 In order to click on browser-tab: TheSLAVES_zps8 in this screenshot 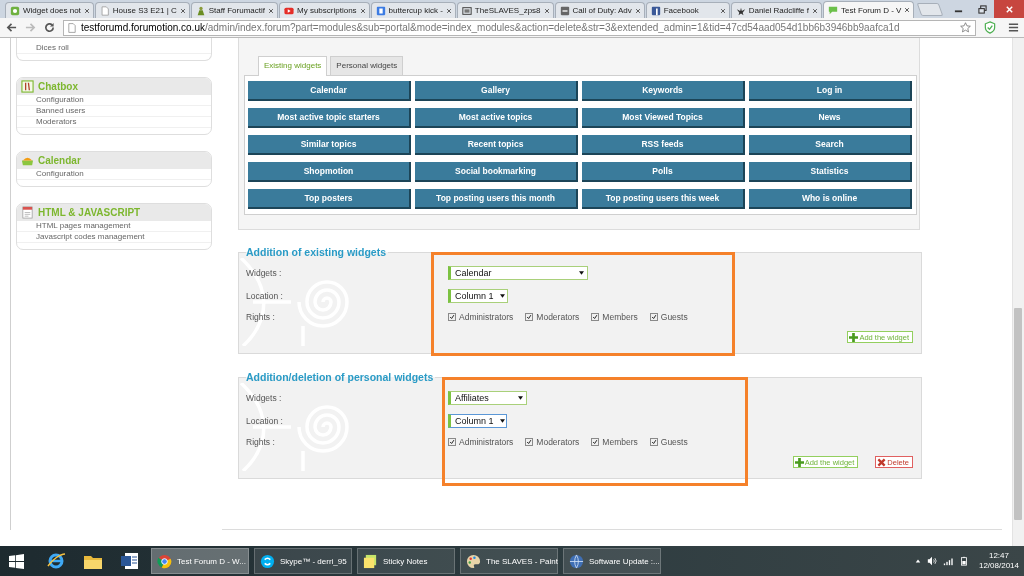, I will do `click(505, 10)`.